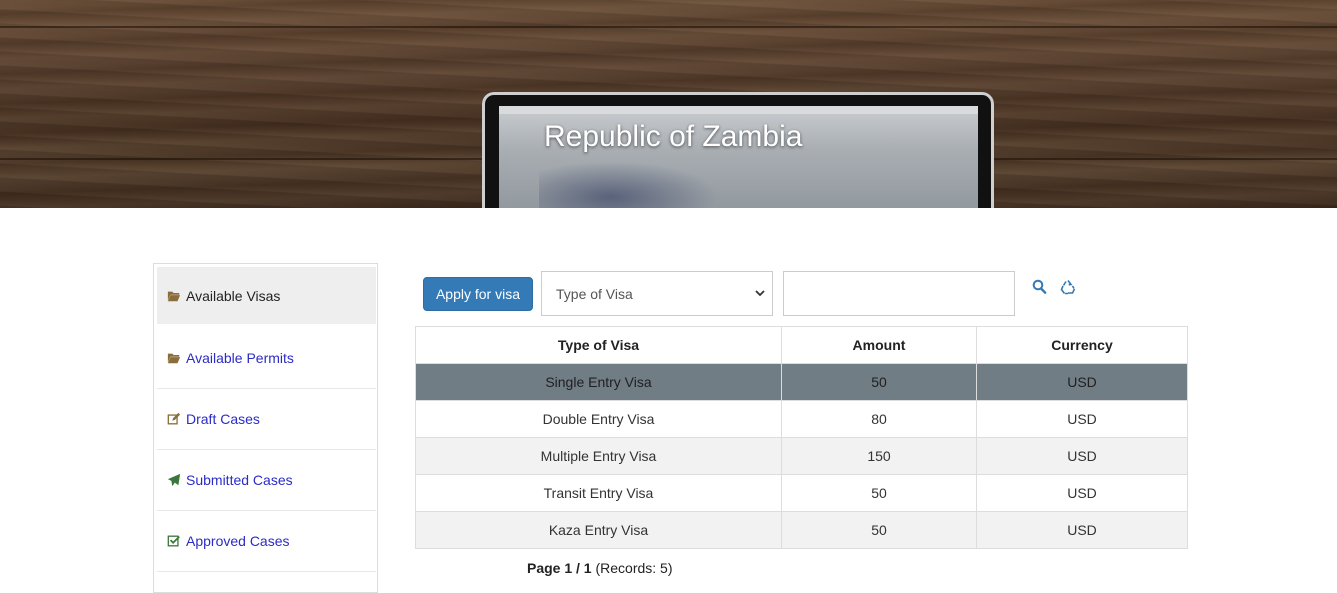  What do you see at coordinates (634, 568) in the screenshot?
I see `record-count: (Records: 5)` at bounding box center [634, 568].